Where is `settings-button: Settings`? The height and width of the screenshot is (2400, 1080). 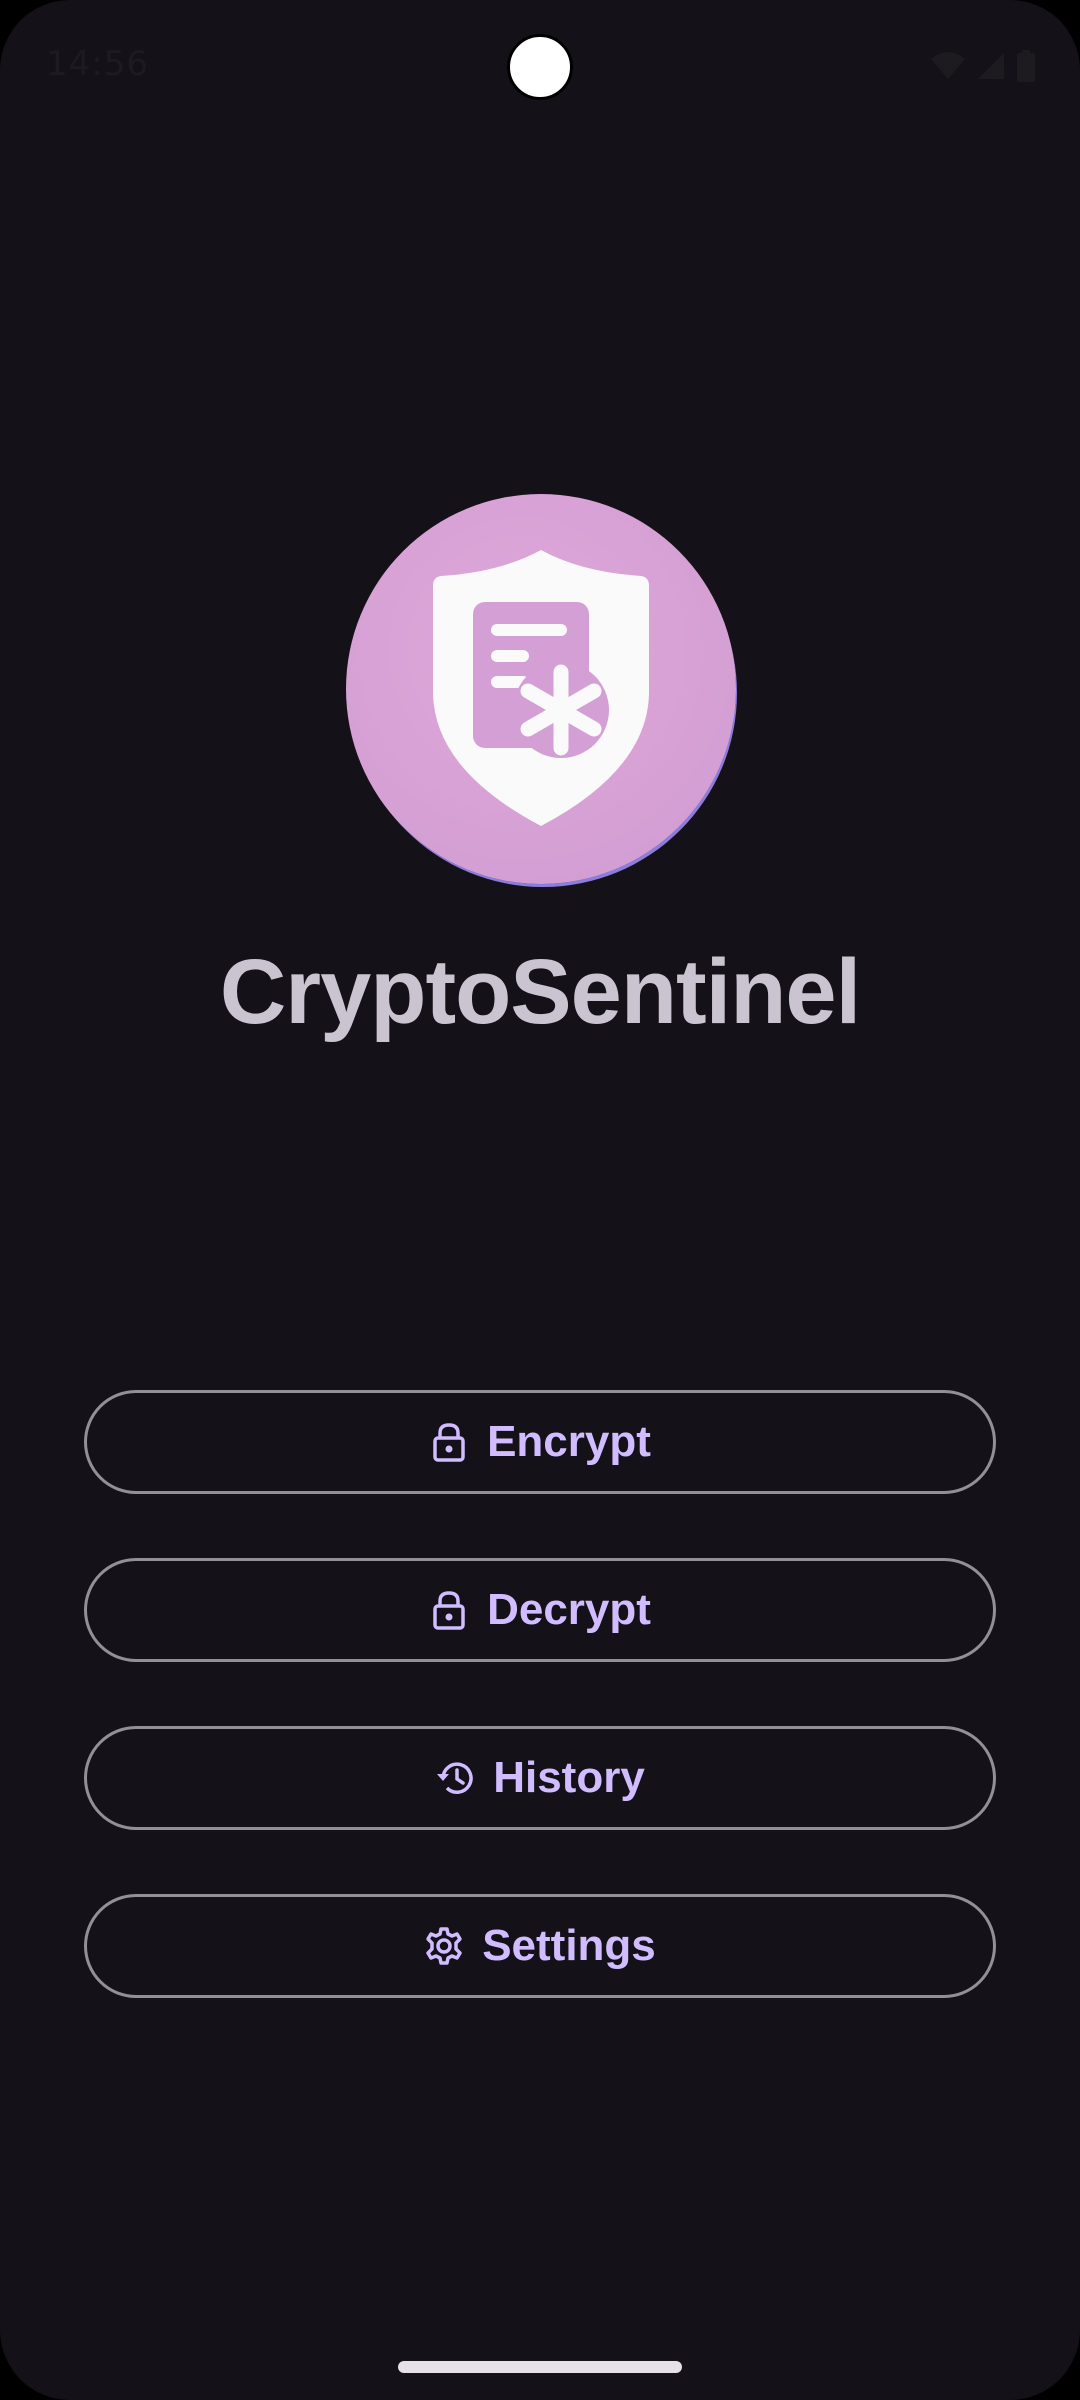
settings-button: Settings is located at coordinates (540, 1946).